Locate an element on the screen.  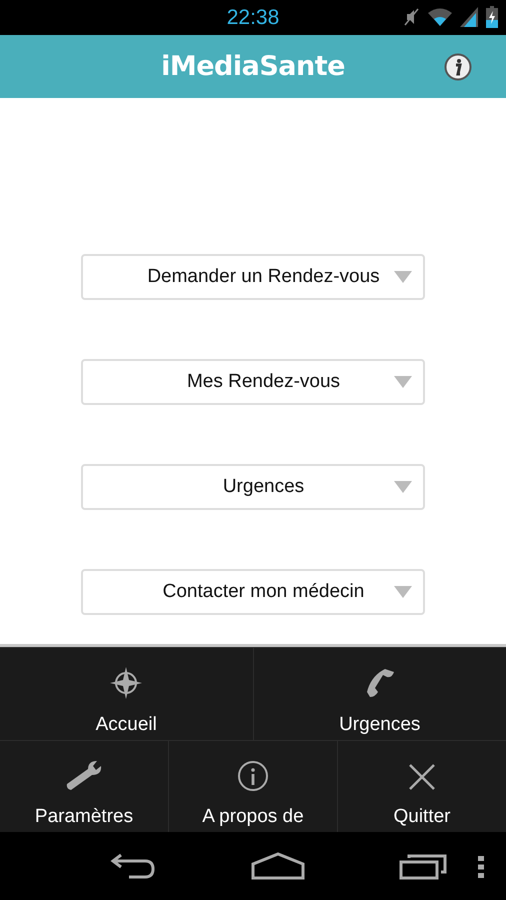
mute-icon is located at coordinates (412, 17).